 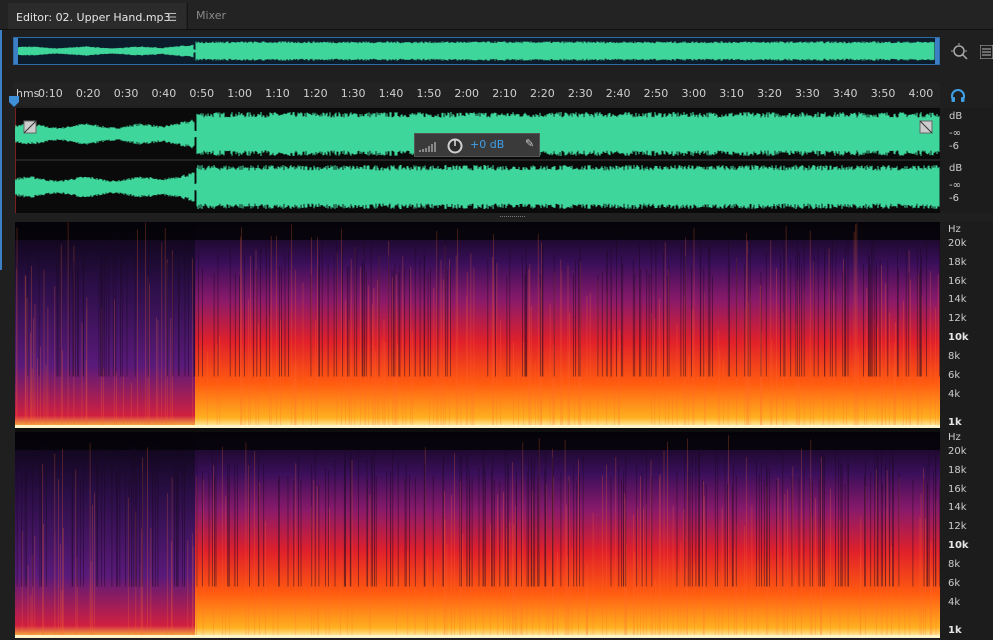 I want to click on ruler-tick-label: 3:10, so click(x=731, y=93).